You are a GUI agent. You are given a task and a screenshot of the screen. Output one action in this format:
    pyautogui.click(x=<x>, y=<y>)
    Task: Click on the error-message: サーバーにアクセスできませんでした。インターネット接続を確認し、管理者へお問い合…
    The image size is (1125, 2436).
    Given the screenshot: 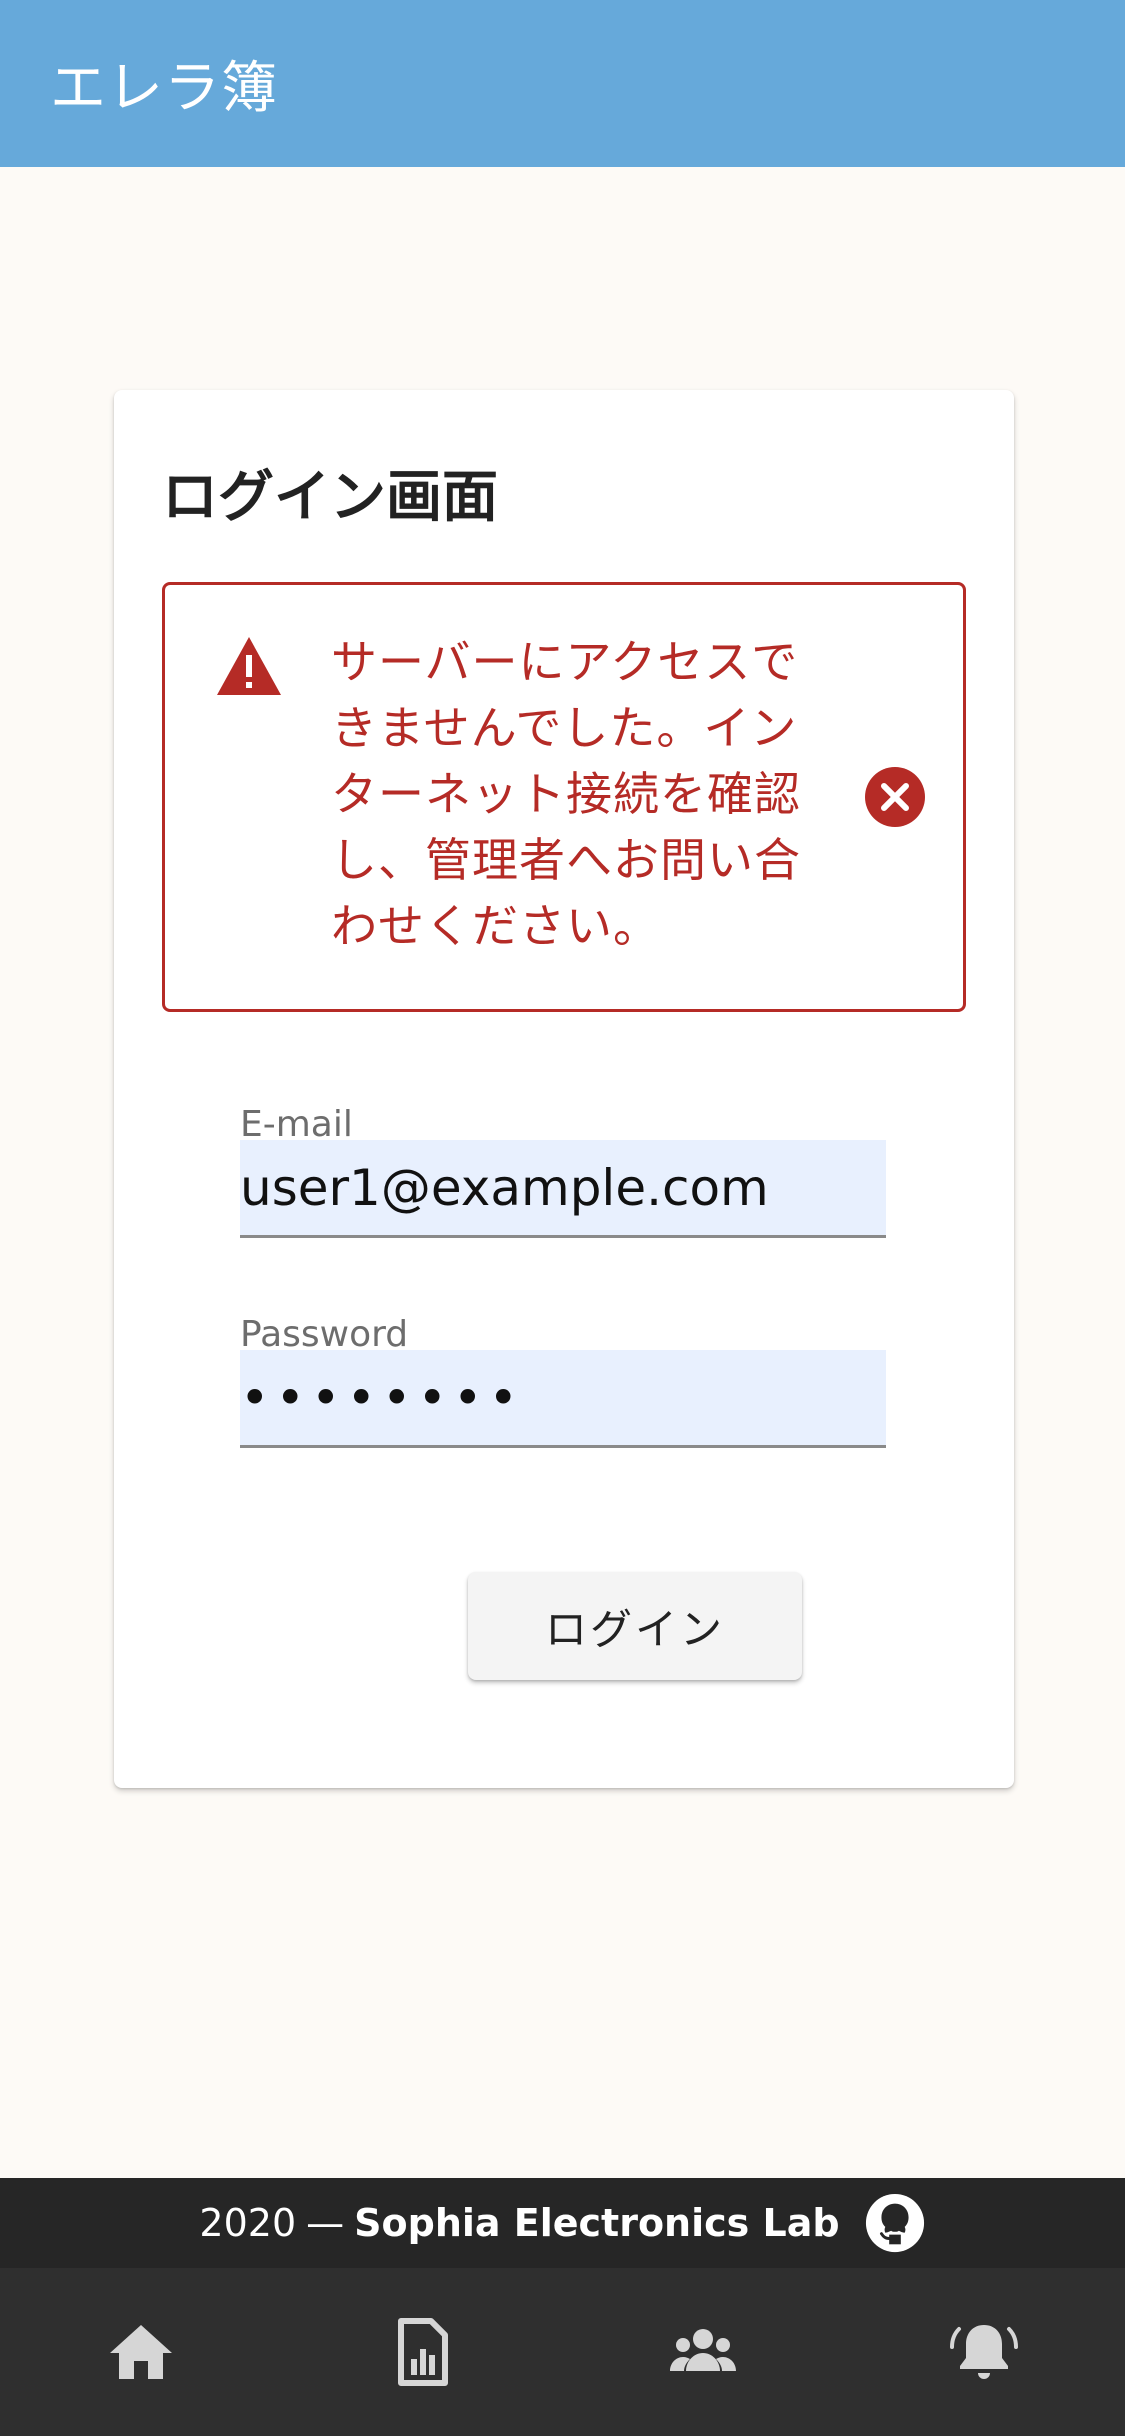 What is the action you would take?
    pyautogui.click(x=566, y=794)
    